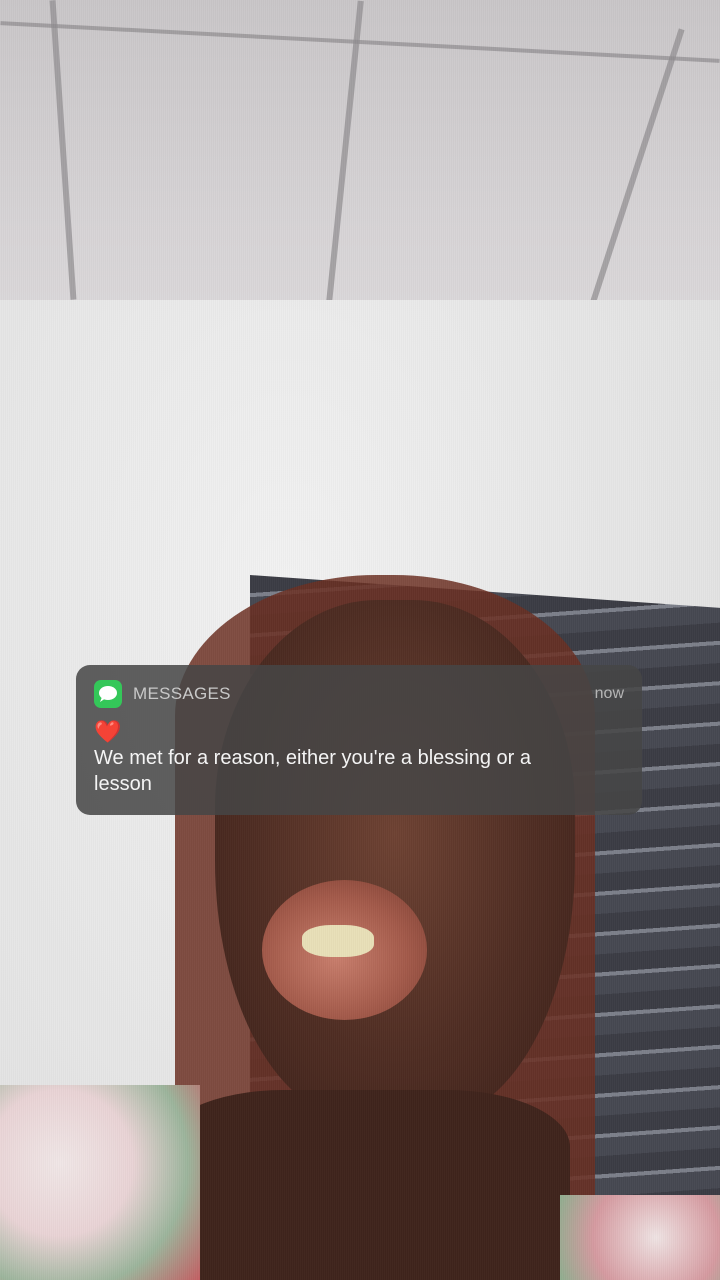  What do you see at coordinates (108, 694) in the screenshot?
I see `messages-bubble-icon` at bounding box center [108, 694].